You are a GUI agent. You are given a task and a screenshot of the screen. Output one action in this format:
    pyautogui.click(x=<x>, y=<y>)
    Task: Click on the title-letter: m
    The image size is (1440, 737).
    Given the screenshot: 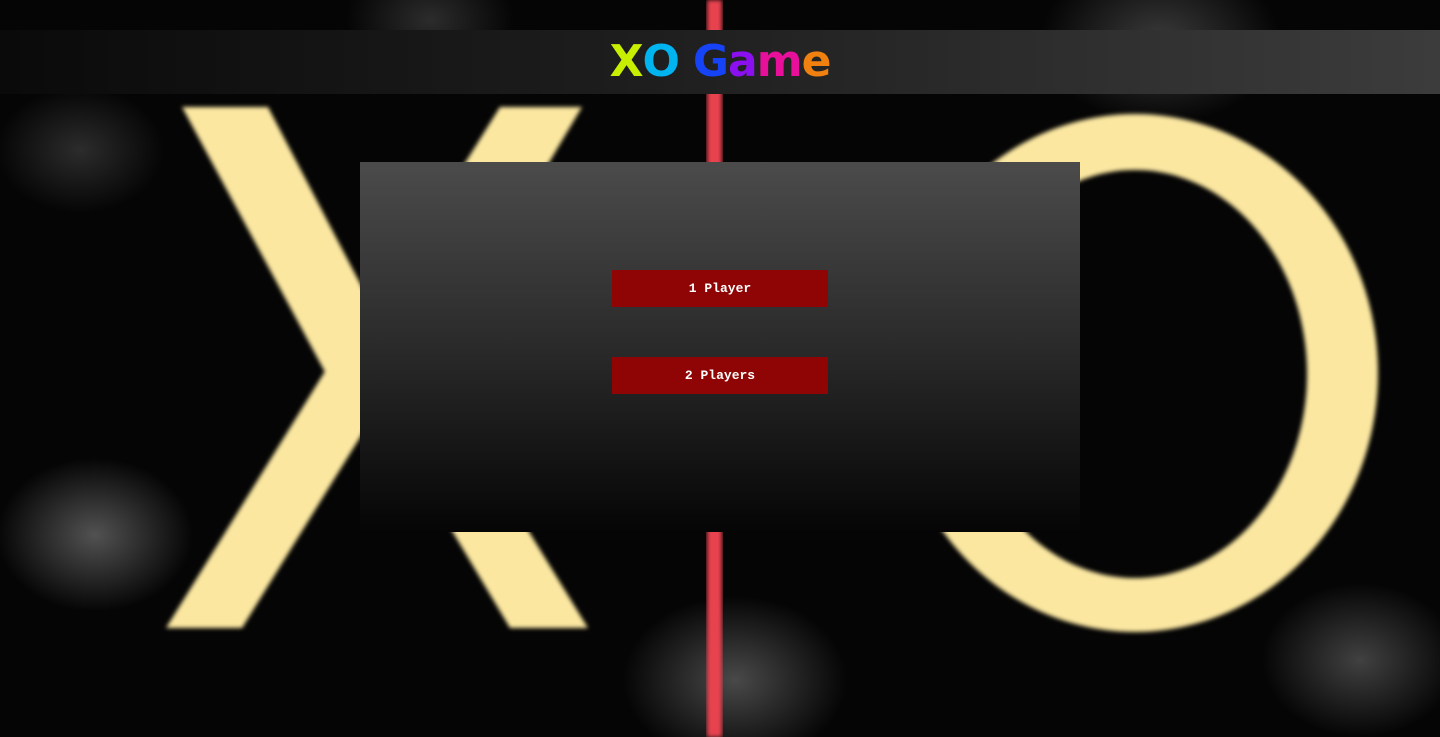 What is the action you would take?
    pyautogui.click(x=779, y=61)
    